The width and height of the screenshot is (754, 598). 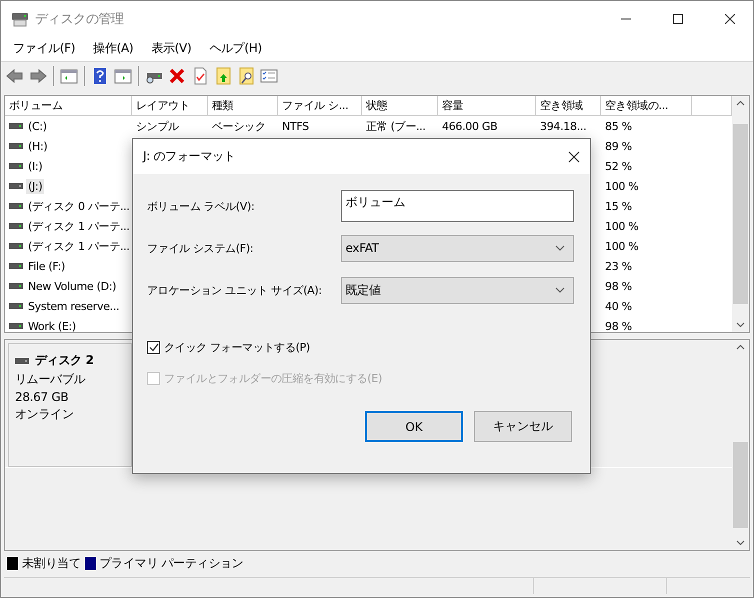 I want to click on table-cell: 52 %, so click(x=618, y=166).